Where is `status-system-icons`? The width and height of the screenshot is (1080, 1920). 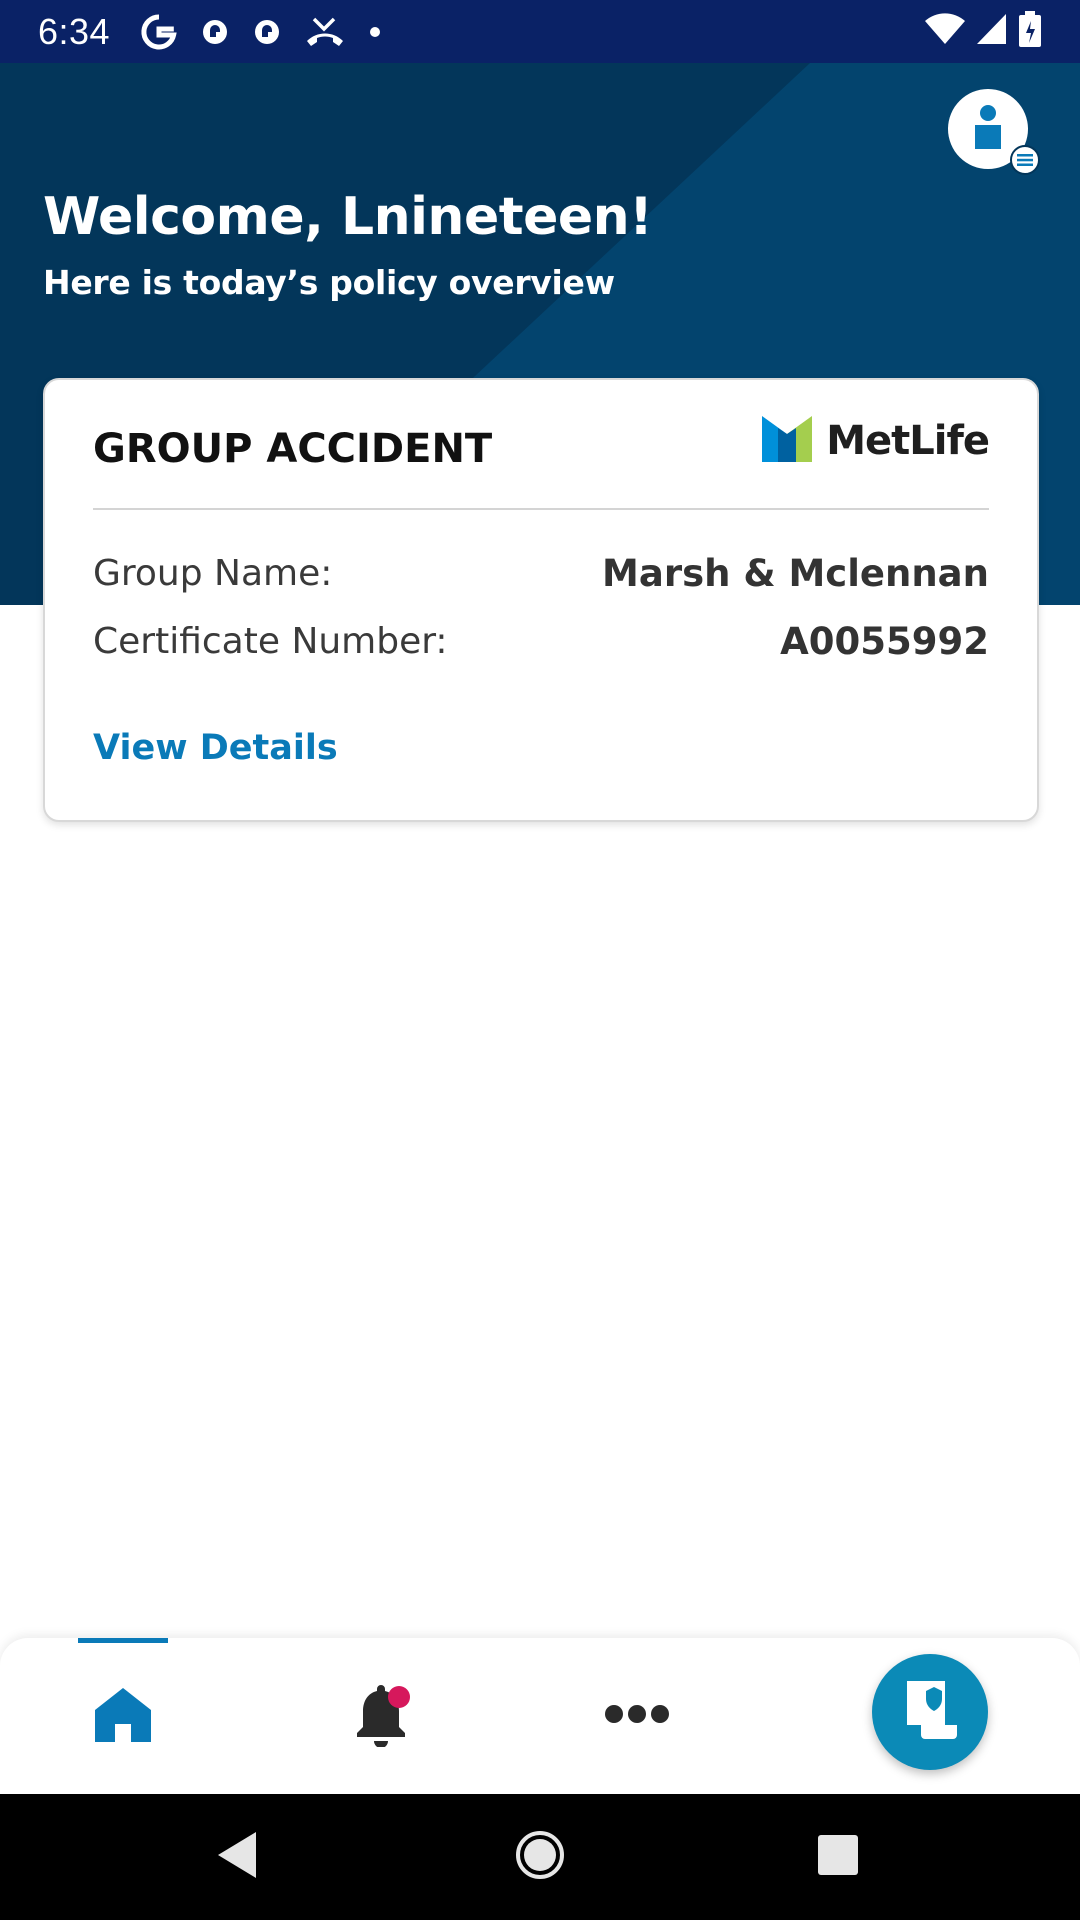 status-system-icons is located at coordinates (983, 31).